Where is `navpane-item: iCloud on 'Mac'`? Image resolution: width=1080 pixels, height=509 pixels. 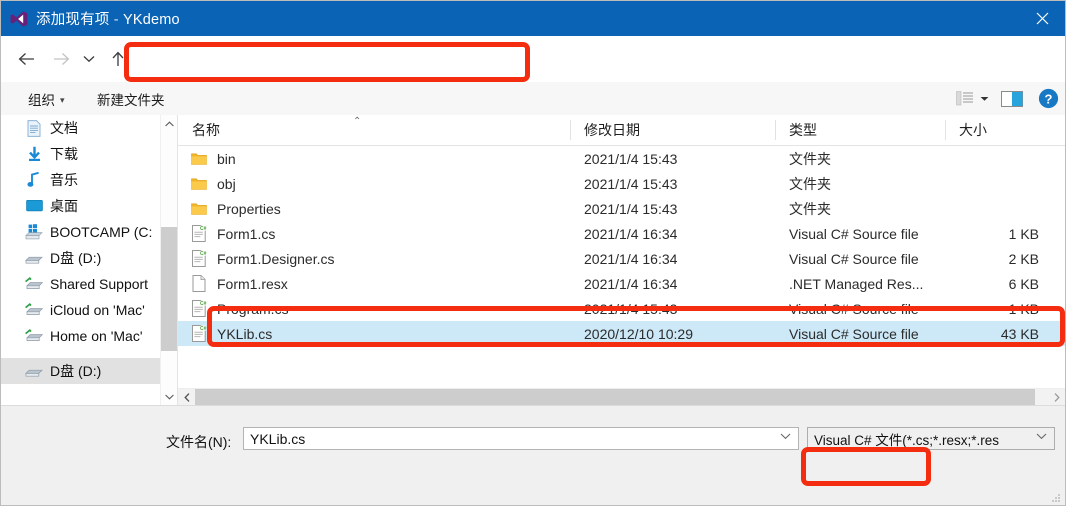
navpane-item: iCloud on 'Mac' is located at coordinates (89, 310).